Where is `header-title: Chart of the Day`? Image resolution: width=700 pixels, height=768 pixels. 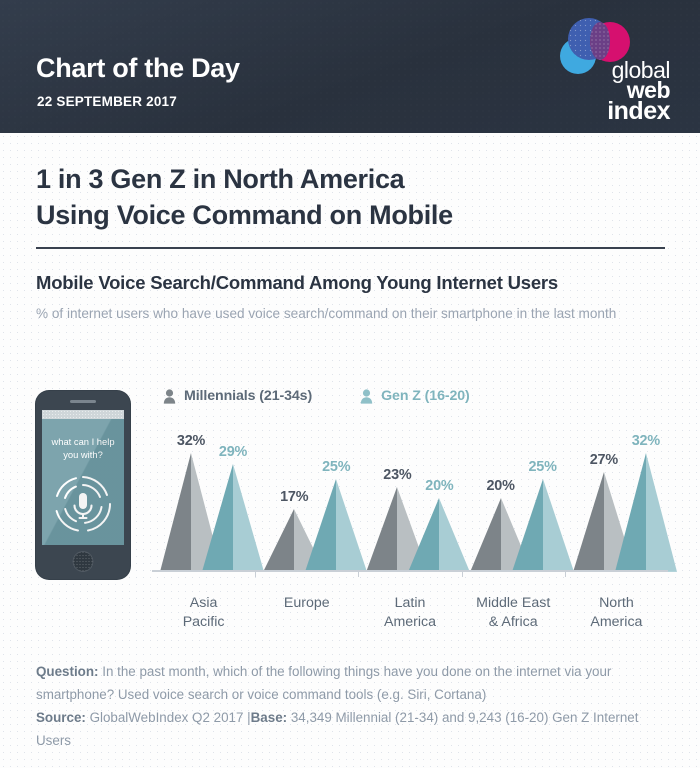 header-title: Chart of the Day is located at coordinates (138, 68).